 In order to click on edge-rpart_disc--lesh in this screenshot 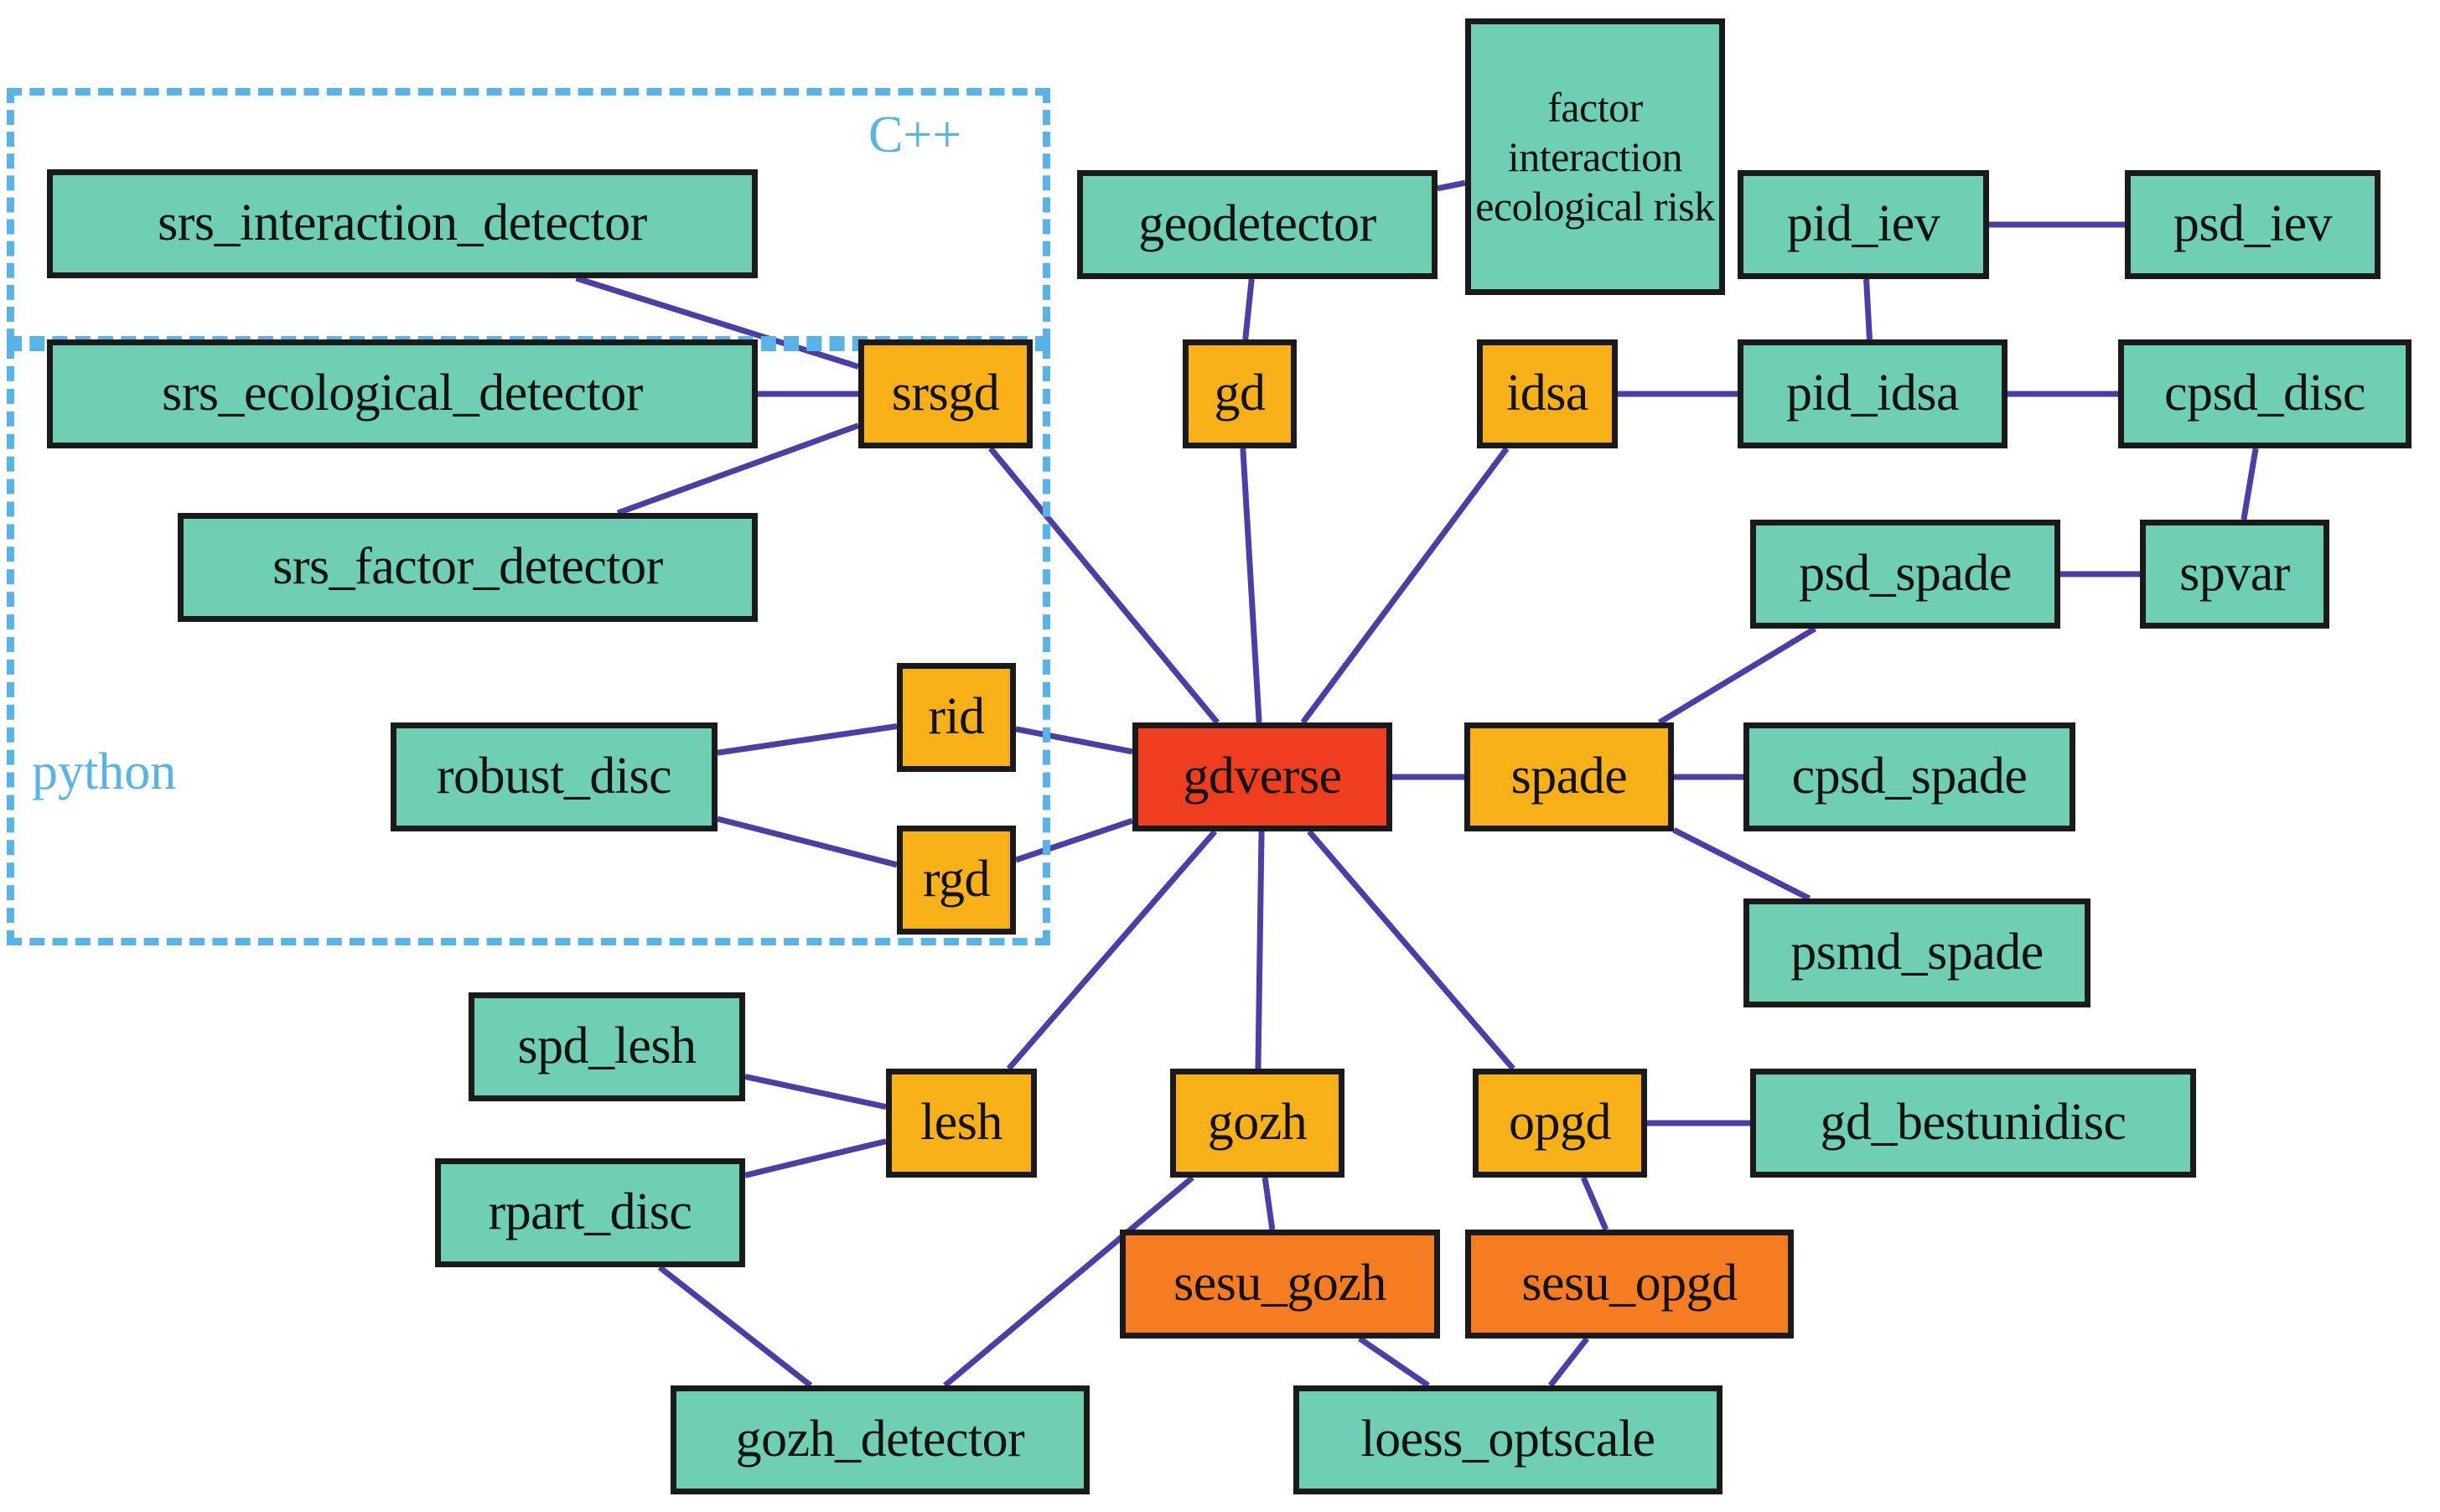, I will do `click(815, 1158)`.